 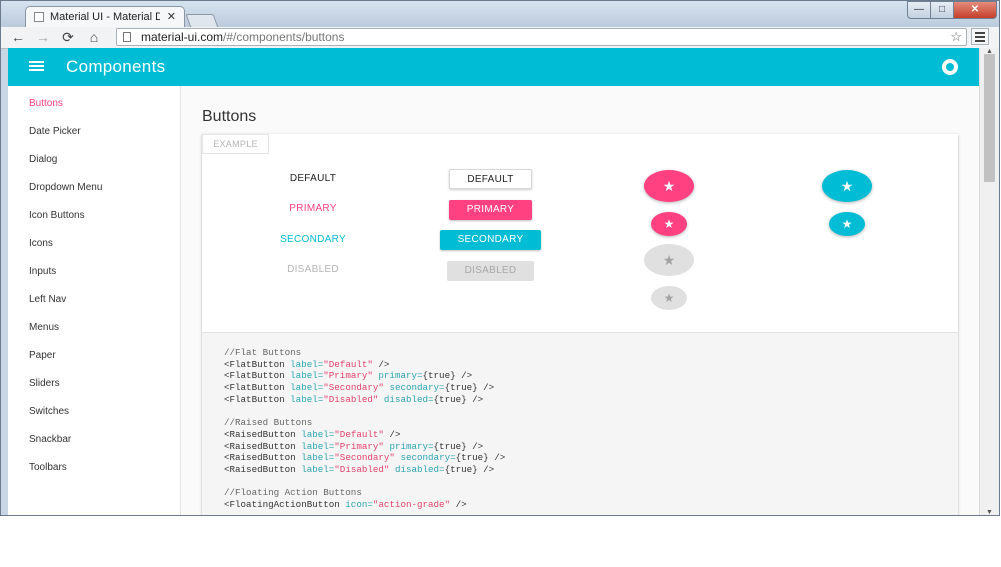 What do you see at coordinates (50, 439) in the screenshot?
I see `sidebar-item-snackbar: Snackbar` at bounding box center [50, 439].